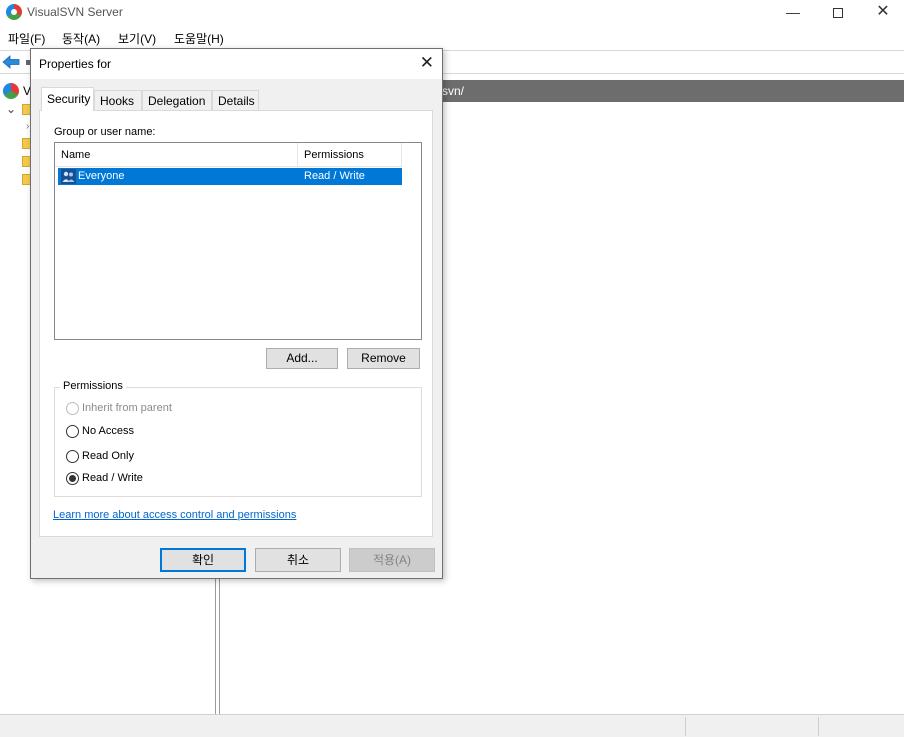  I want to click on list-item-permission: Read / Write, so click(334, 176).